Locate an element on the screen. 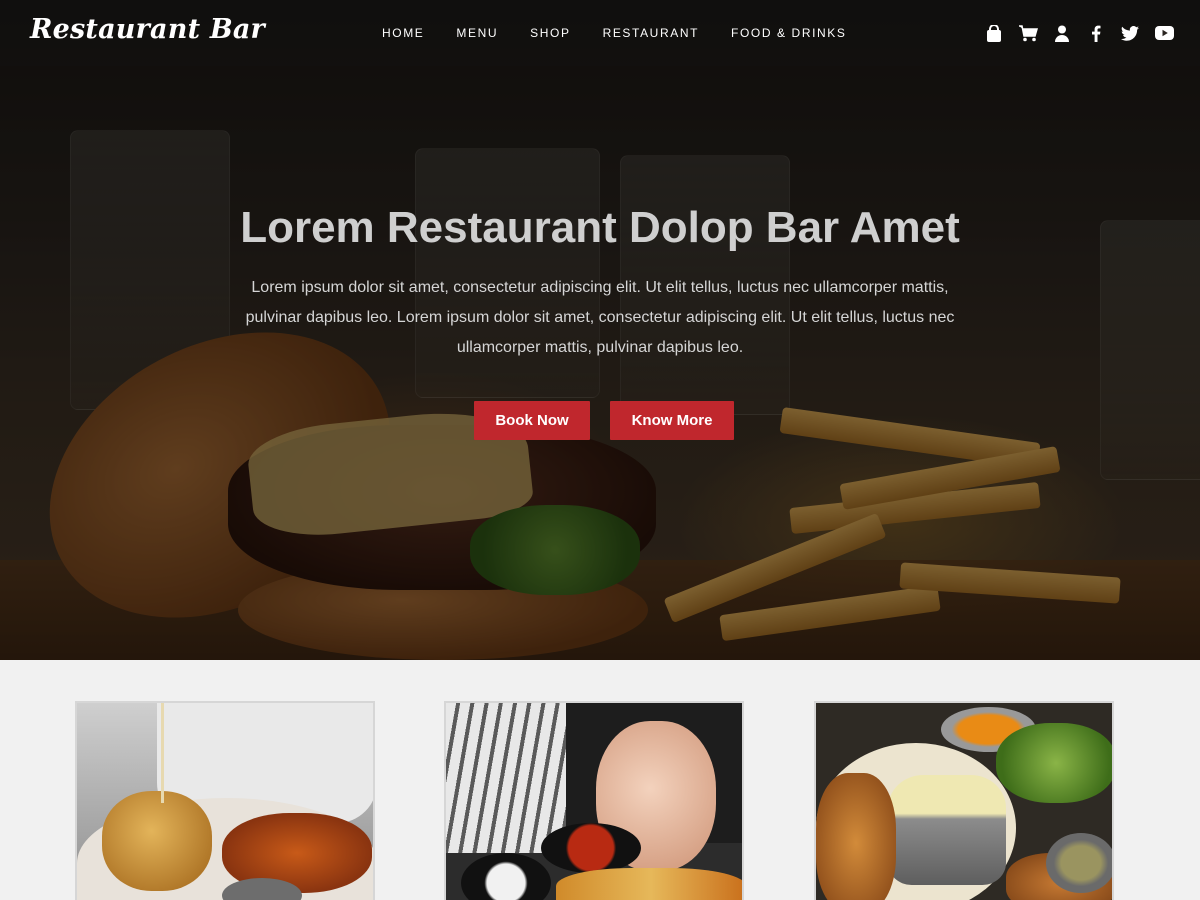 The width and height of the screenshot is (1200, 900). hero-buttons: Book Now Know More is located at coordinates (604, 420).